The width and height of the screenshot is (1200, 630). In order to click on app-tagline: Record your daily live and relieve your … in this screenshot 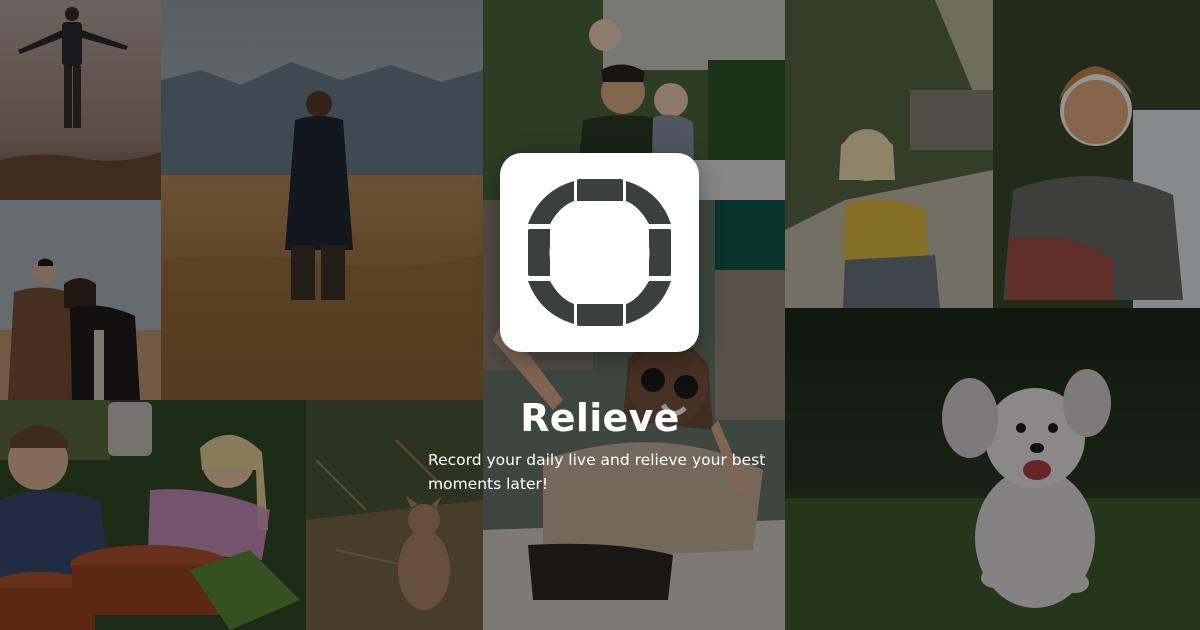, I will do `click(597, 472)`.